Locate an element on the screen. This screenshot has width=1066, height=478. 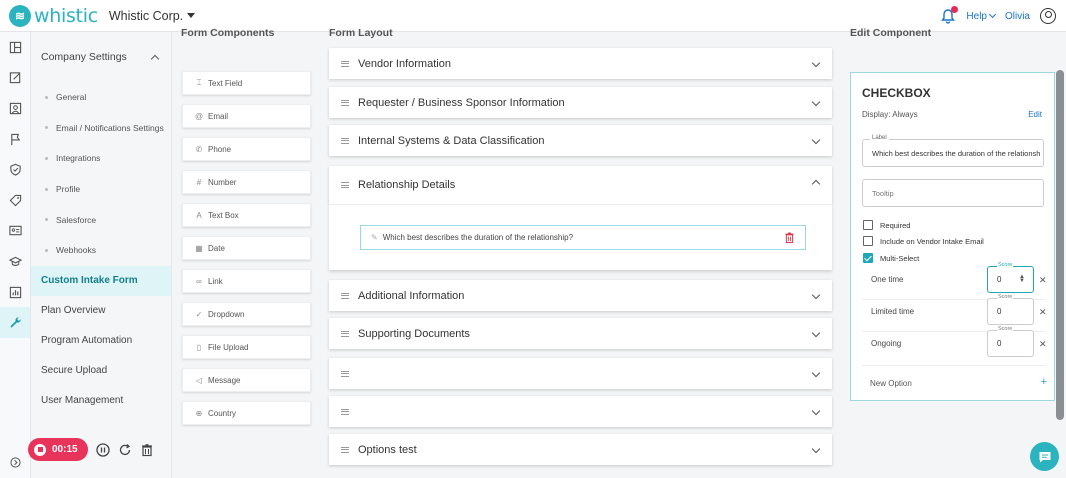
account-icon is located at coordinates (1048, 16).